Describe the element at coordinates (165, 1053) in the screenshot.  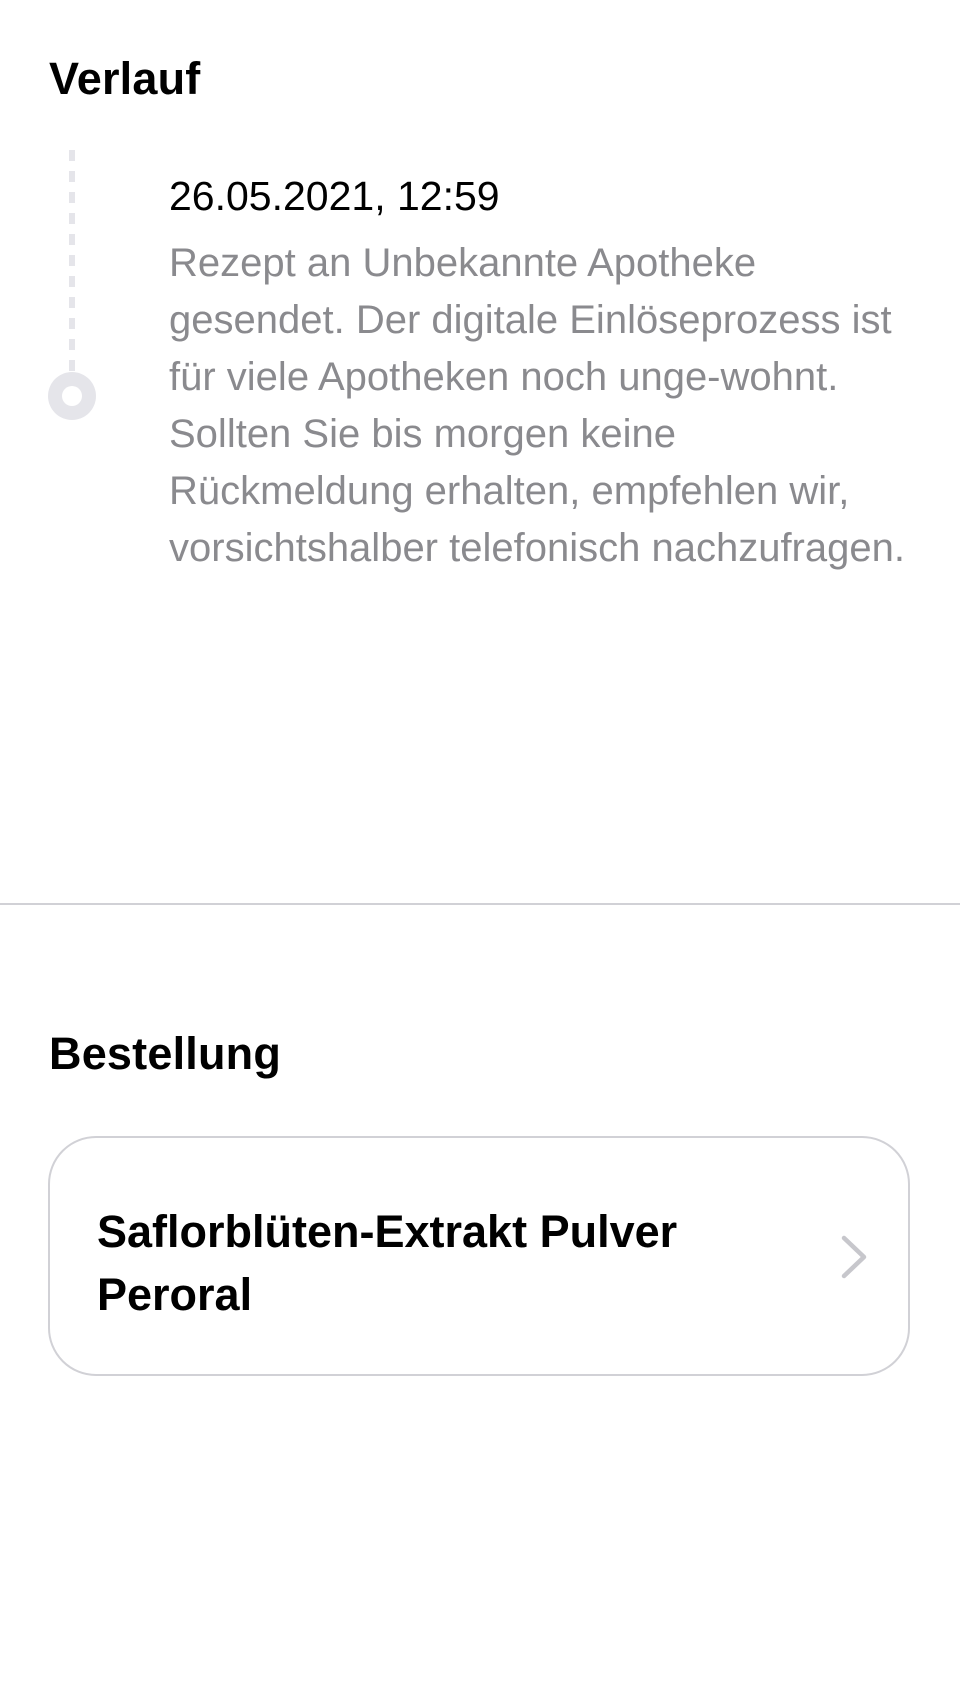
I see `order-section-title: Bestellung` at that location.